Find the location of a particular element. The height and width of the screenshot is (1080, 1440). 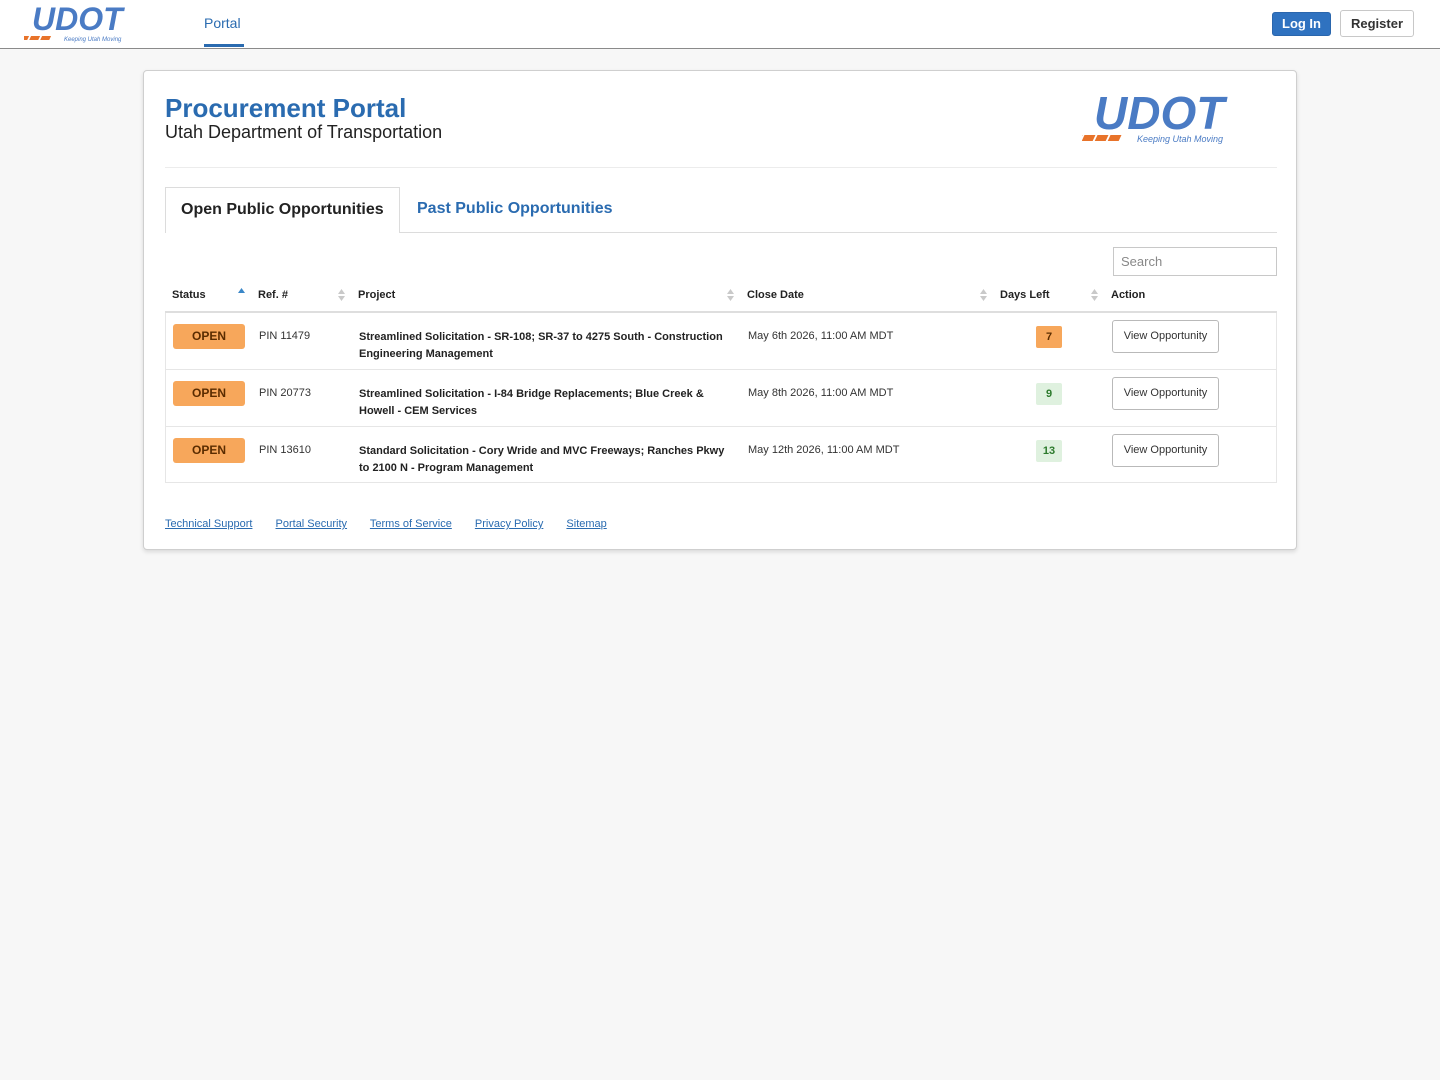

udot-logo-icon: UDOT Keeping Utah Moving is located at coordinates (96, 24).